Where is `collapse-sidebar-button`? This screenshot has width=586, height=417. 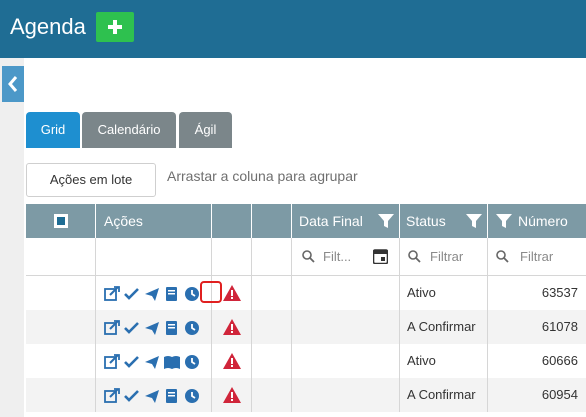
collapse-sidebar-button is located at coordinates (13, 84).